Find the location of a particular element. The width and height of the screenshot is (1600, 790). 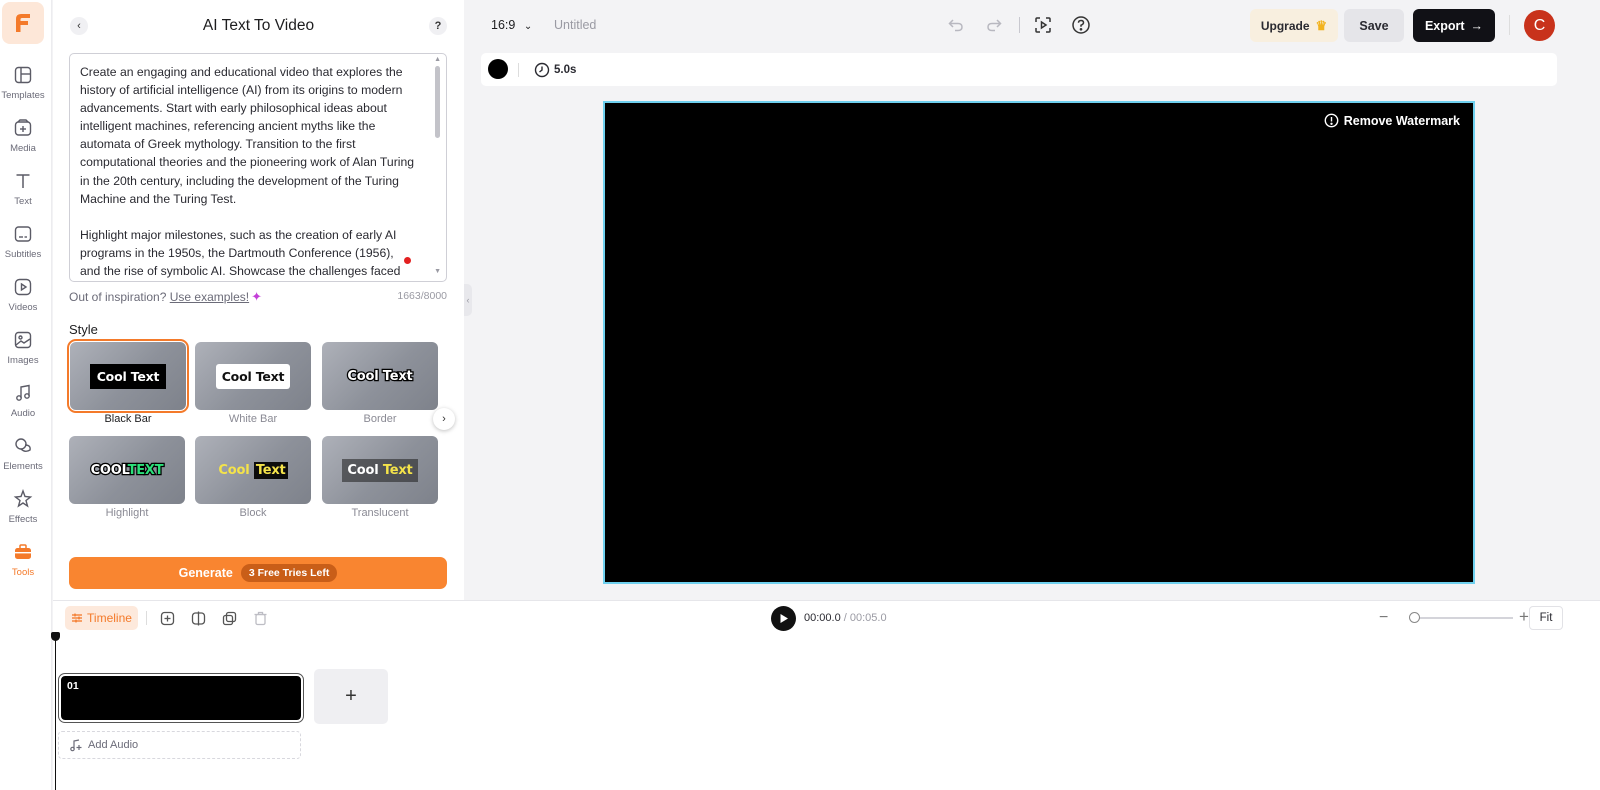

clock-icon is located at coordinates (542, 70).